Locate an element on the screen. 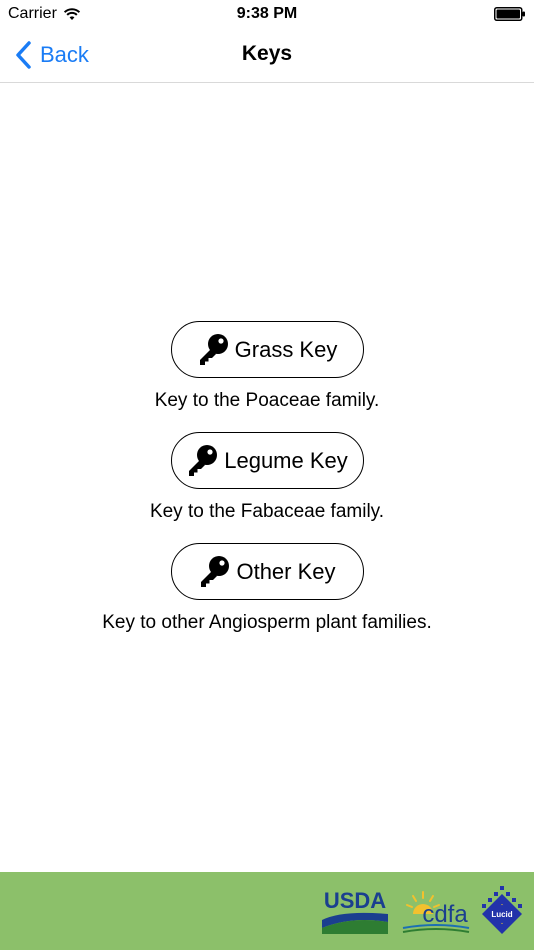 The height and width of the screenshot is (950, 534). other-key-button: Other Key is located at coordinates (267, 571).